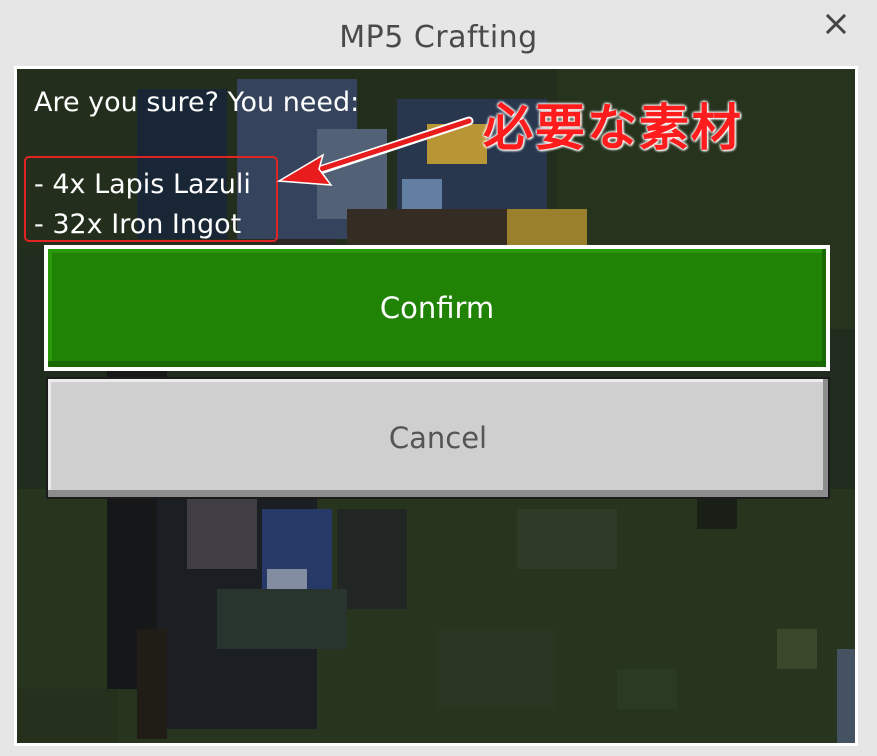 The width and height of the screenshot is (877, 756). What do you see at coordinates (438, 438) in the screenshot?
I see `cancel-button: Cancel` at bounding box center [438, 438].